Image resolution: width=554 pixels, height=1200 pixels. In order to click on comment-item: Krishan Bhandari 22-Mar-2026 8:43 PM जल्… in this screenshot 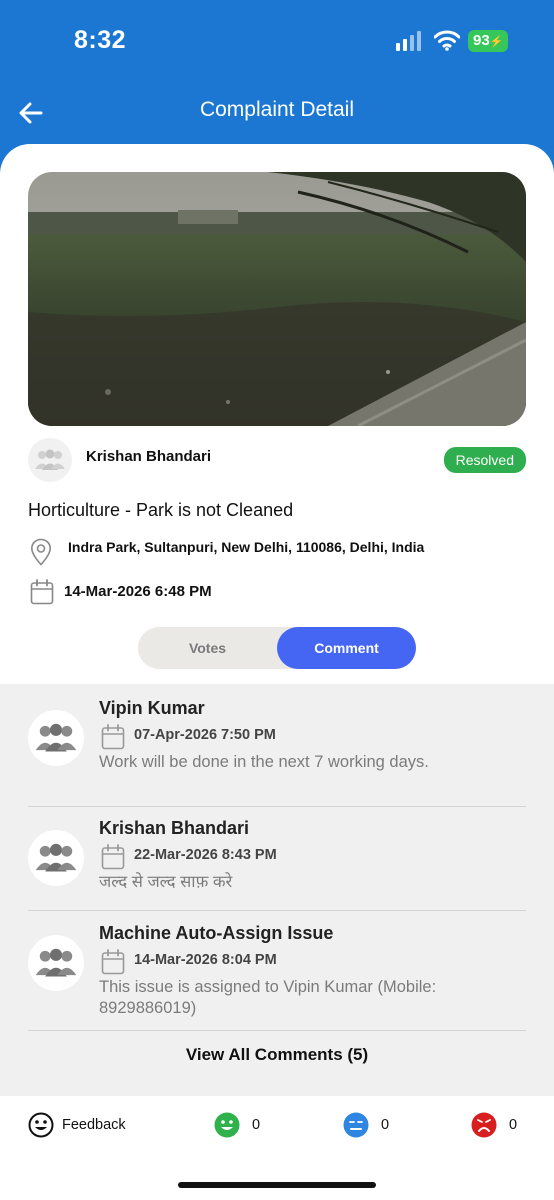, I will do `click(277, 858)`.